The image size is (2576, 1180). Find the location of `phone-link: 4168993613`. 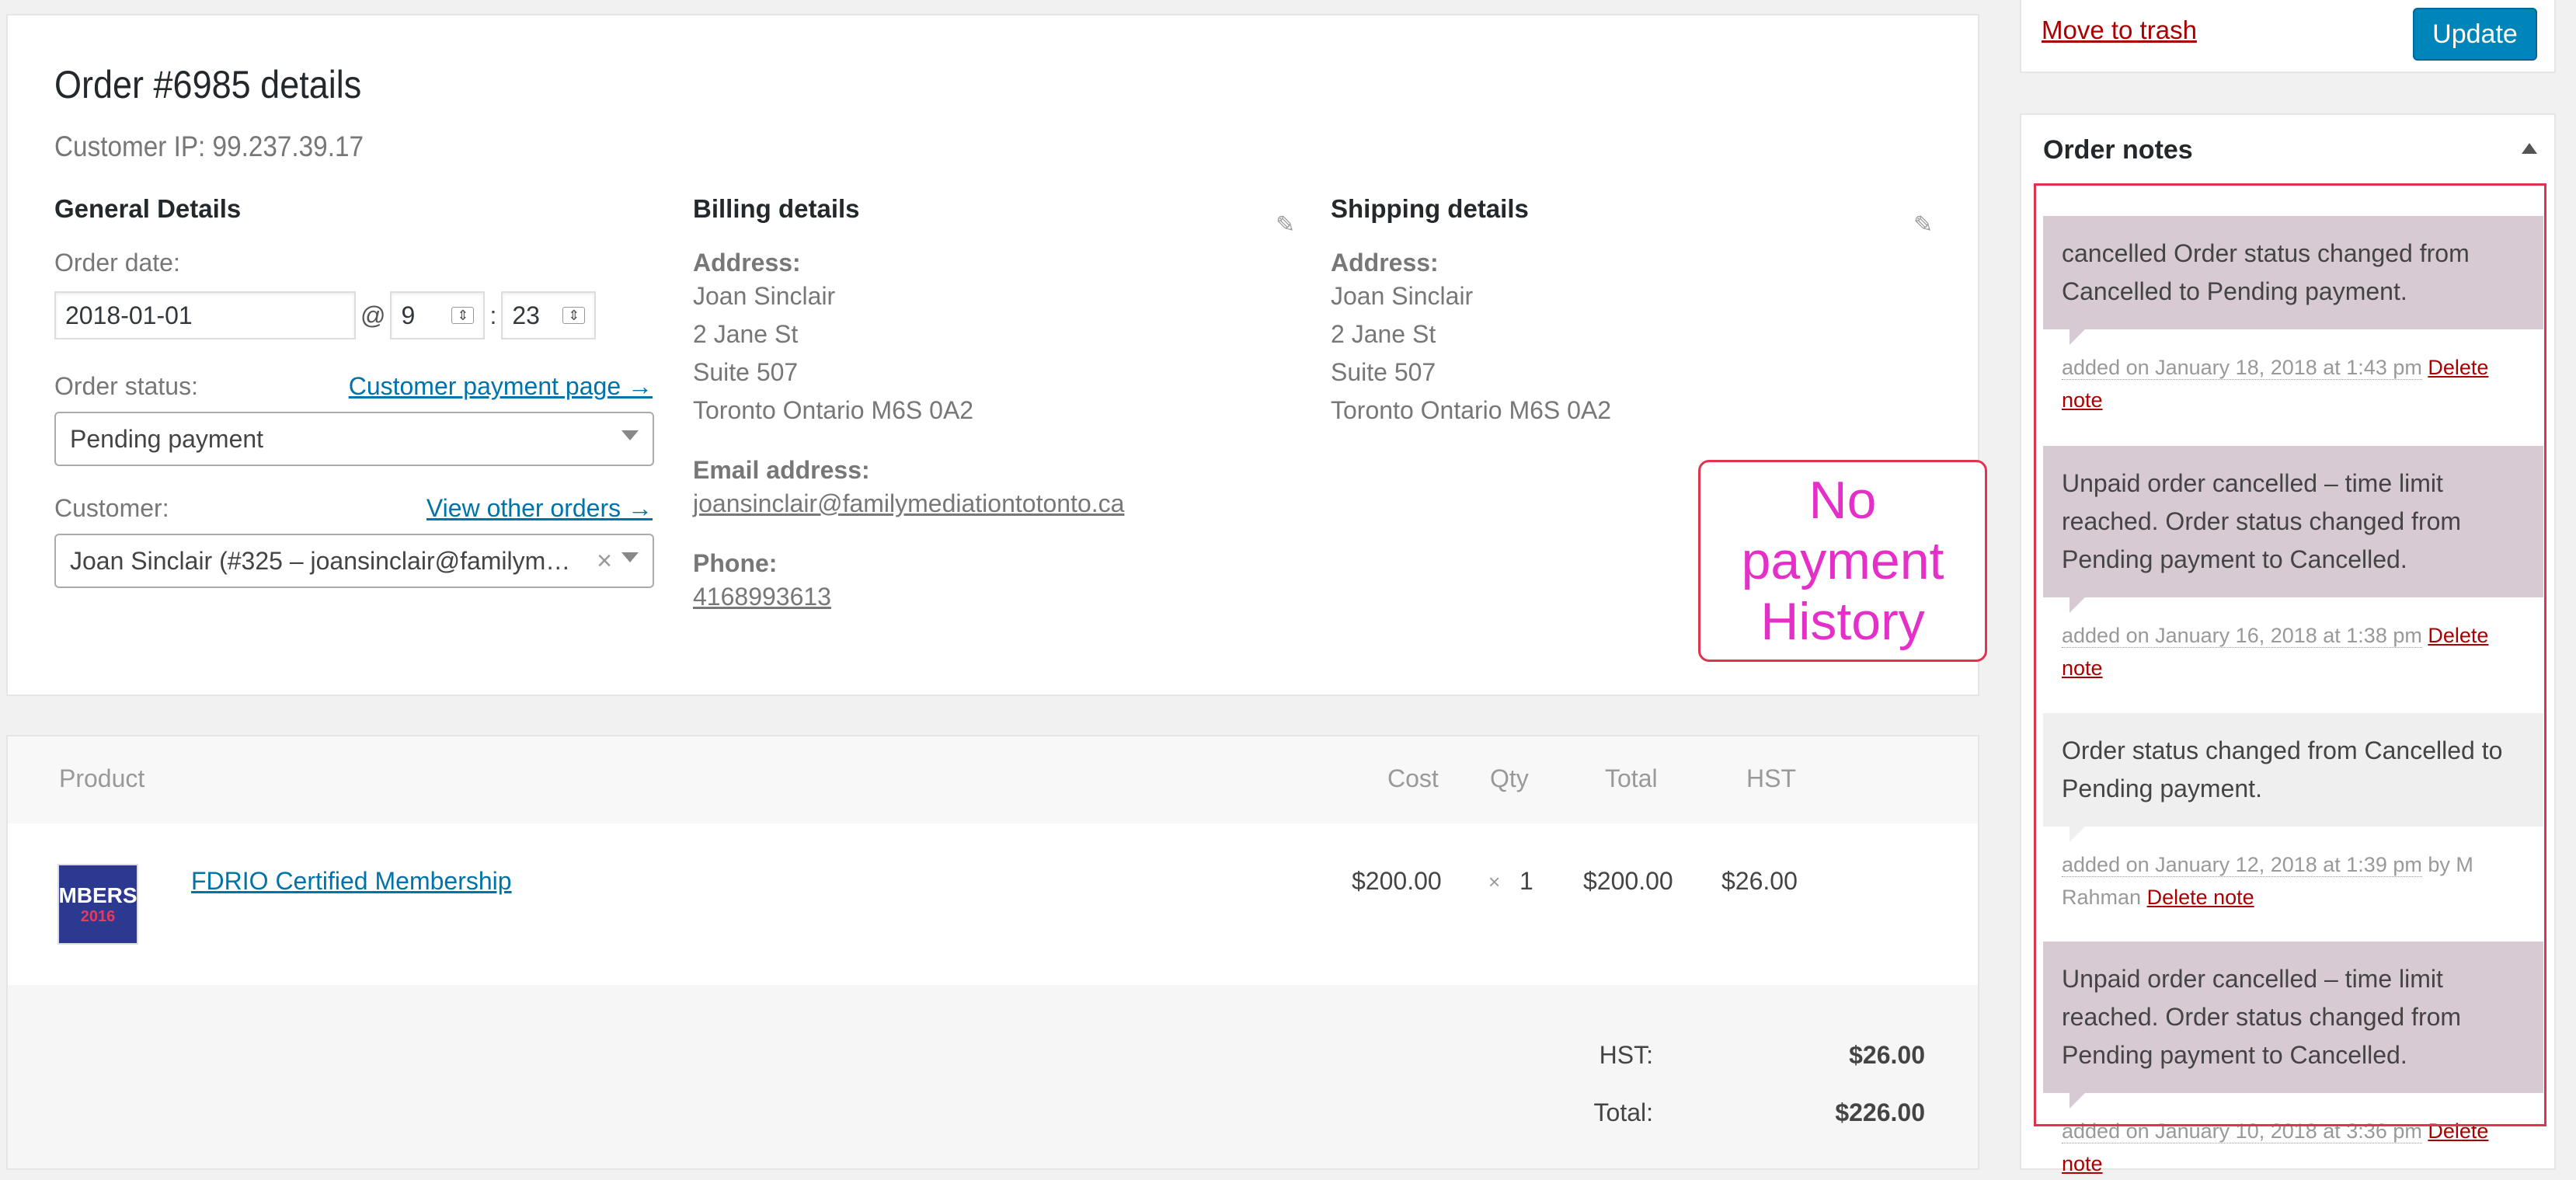

phone-link: 4168993613 is located at coordinates (992, 597).